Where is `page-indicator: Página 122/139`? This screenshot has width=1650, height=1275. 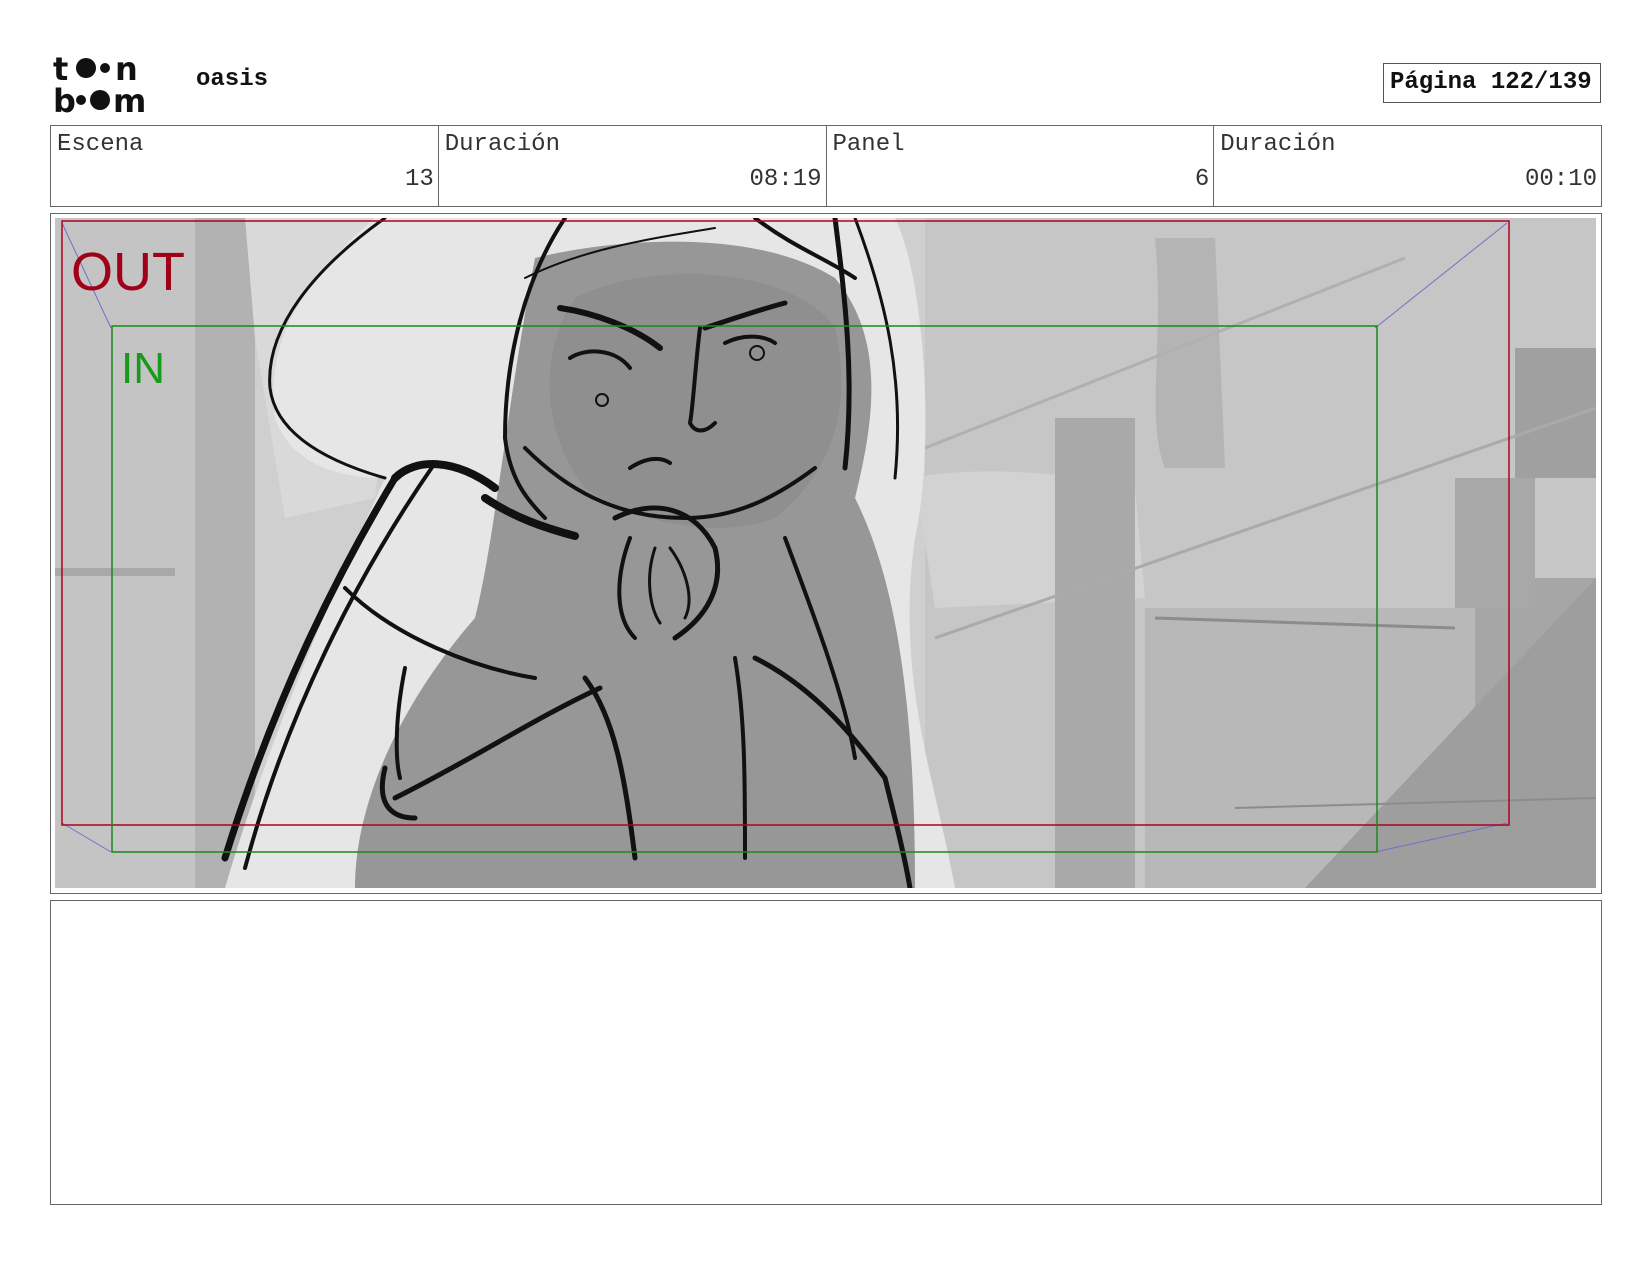 page-indicator: Página 122/139 is located at coordinates (1492, 83).